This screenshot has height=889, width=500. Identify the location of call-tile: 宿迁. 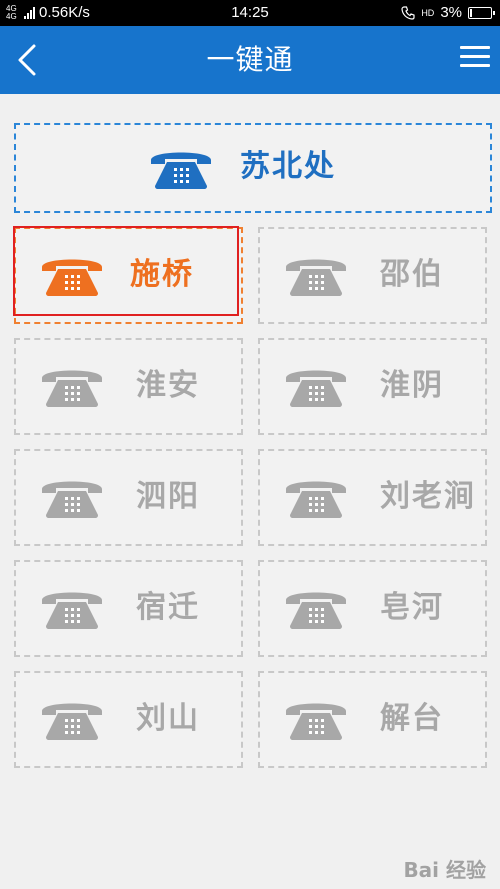
(128, 608).